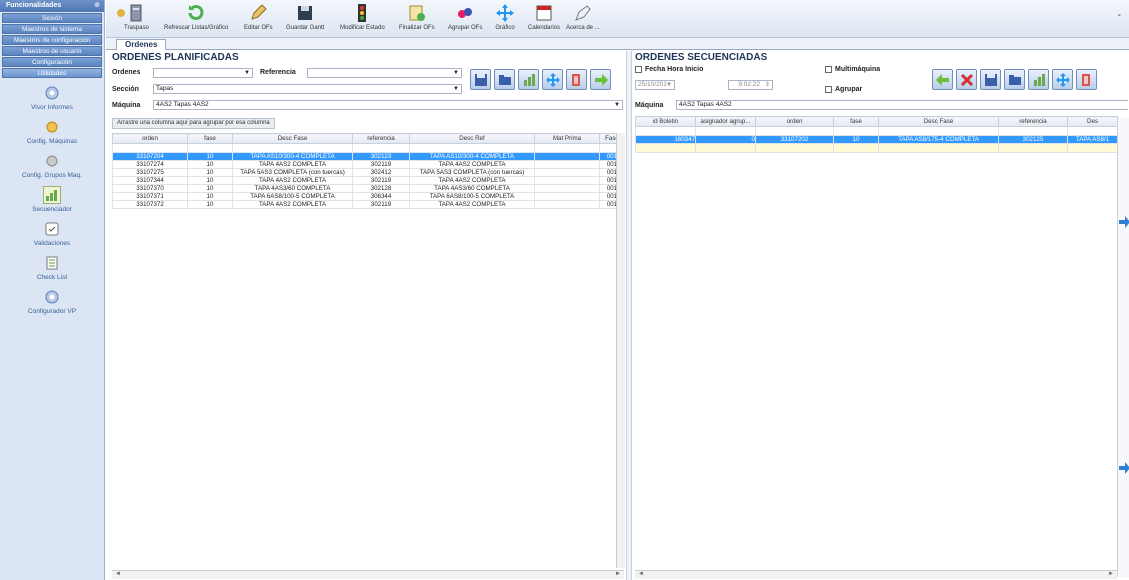 This screenshot has width=1129, height=580. Describe the element at coordinates (942, 79) in the screenshot. I see `transfer-left-button` at that location.